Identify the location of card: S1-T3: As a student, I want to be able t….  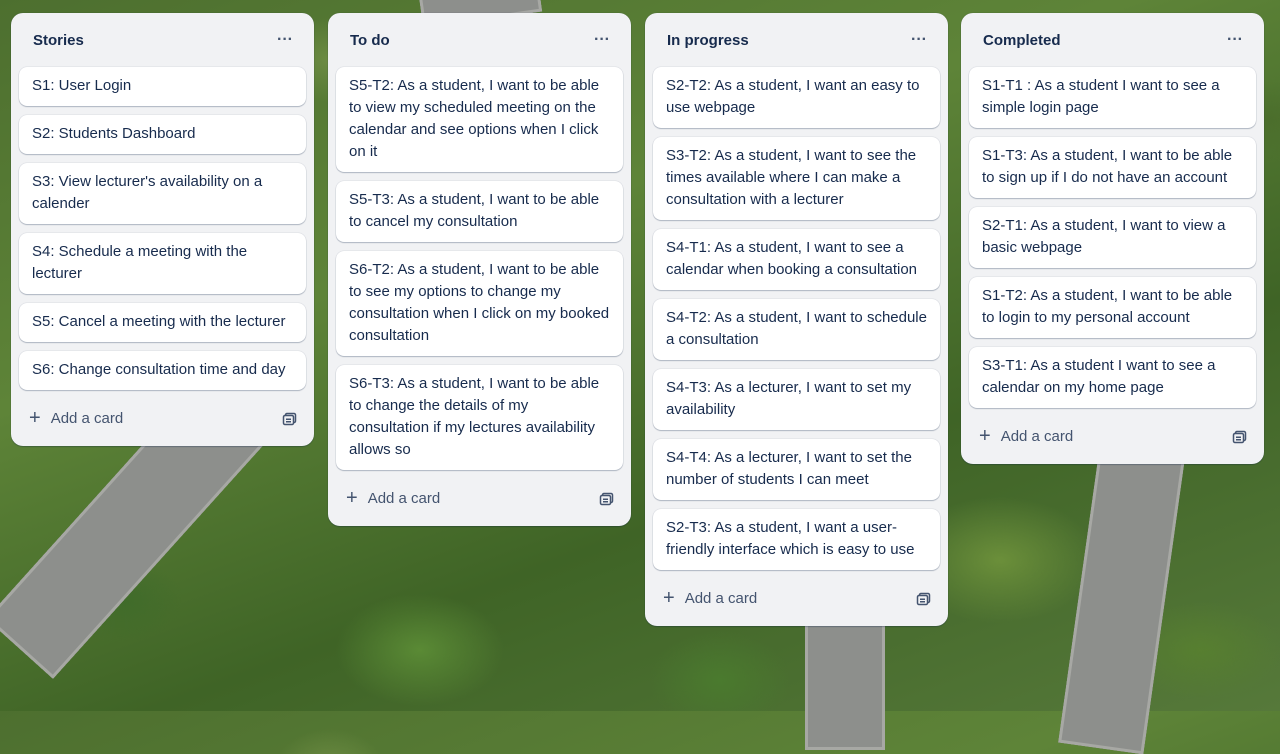
(1112, 167).